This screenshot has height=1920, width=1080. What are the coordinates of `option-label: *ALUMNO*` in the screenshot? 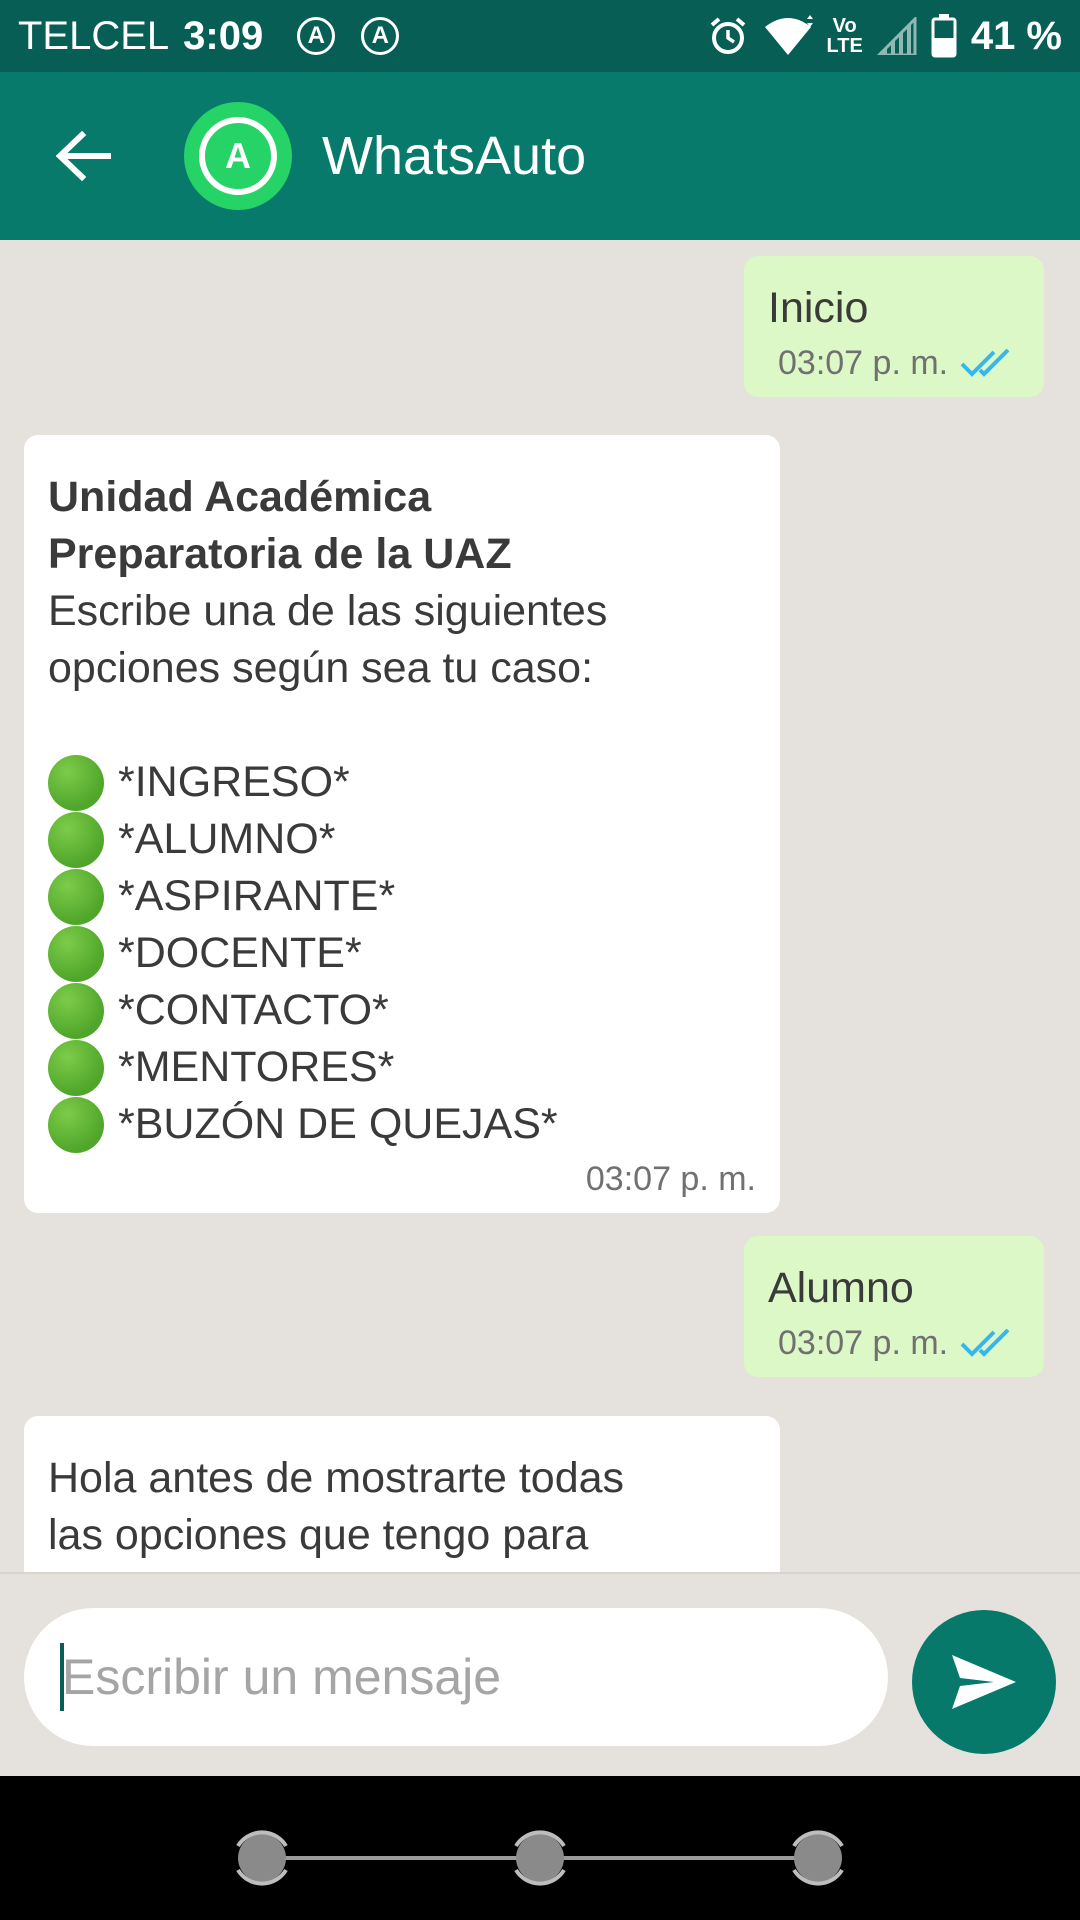 It's located at (227, 839).